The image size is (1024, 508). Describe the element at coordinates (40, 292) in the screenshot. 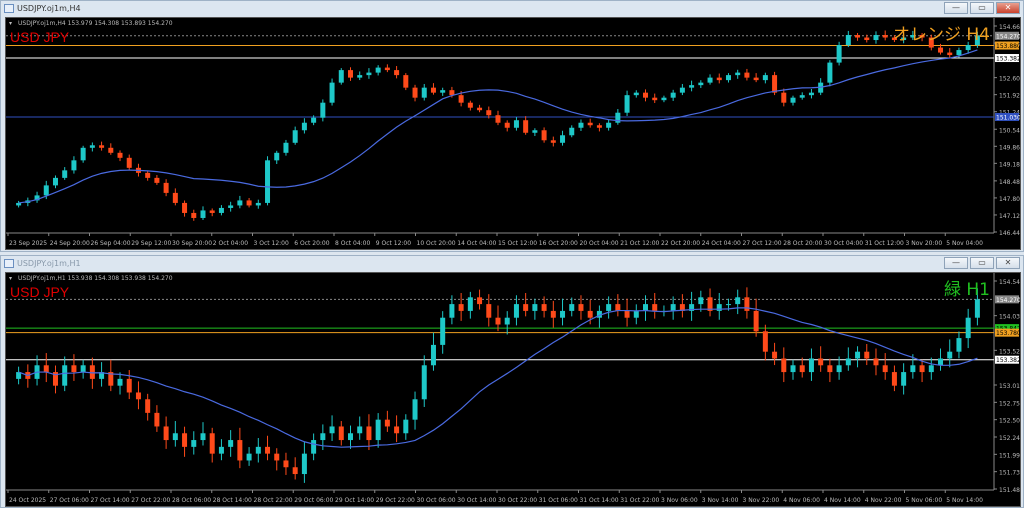

I see `symbol-label: USD JPY` at that location.